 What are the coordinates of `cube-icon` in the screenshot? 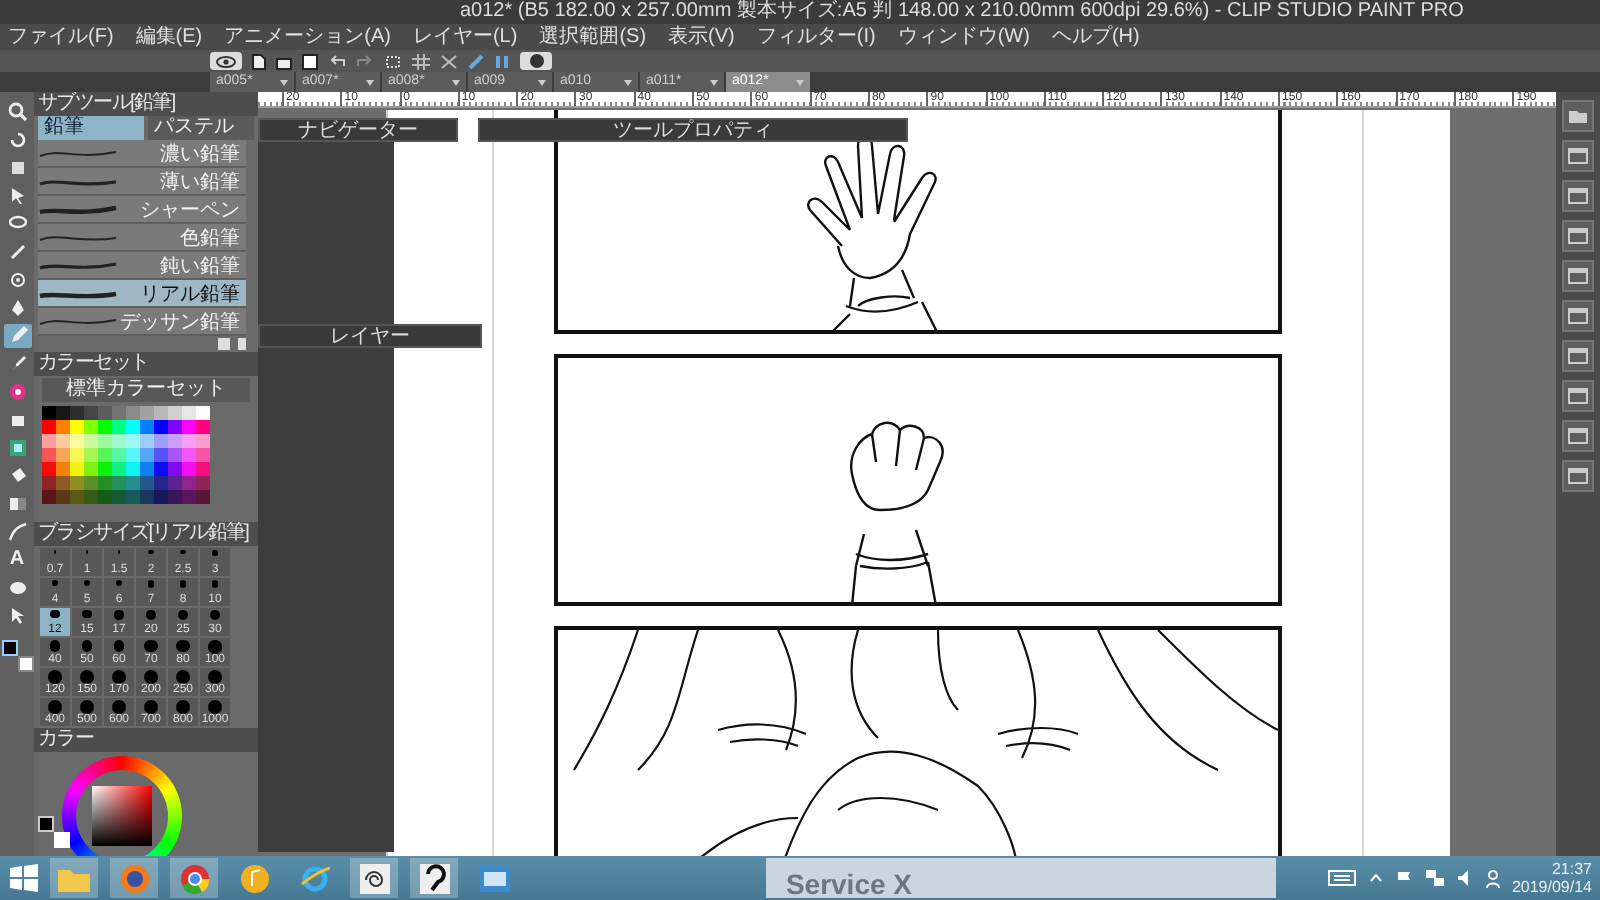 It's located at (17, 168).